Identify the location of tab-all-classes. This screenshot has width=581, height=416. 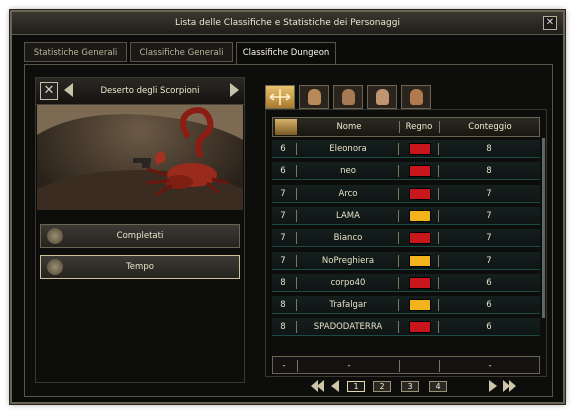
(280, 97).